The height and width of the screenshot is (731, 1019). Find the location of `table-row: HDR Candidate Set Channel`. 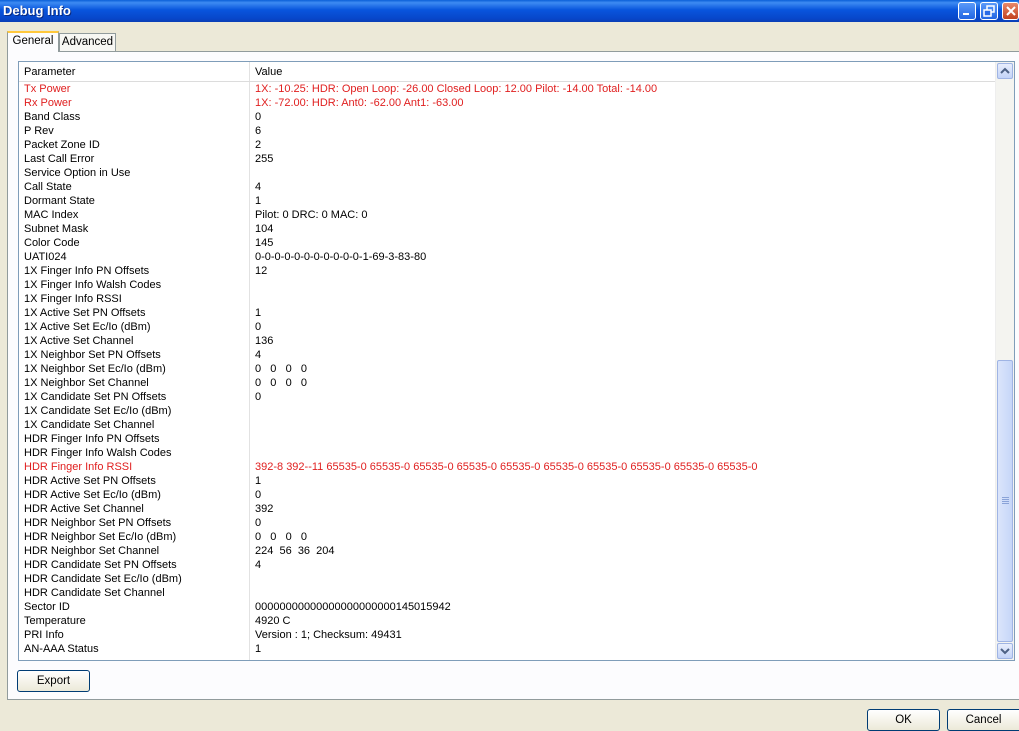

table-row: HDR Candidate Set Channel is located at coordinates (507, 593).